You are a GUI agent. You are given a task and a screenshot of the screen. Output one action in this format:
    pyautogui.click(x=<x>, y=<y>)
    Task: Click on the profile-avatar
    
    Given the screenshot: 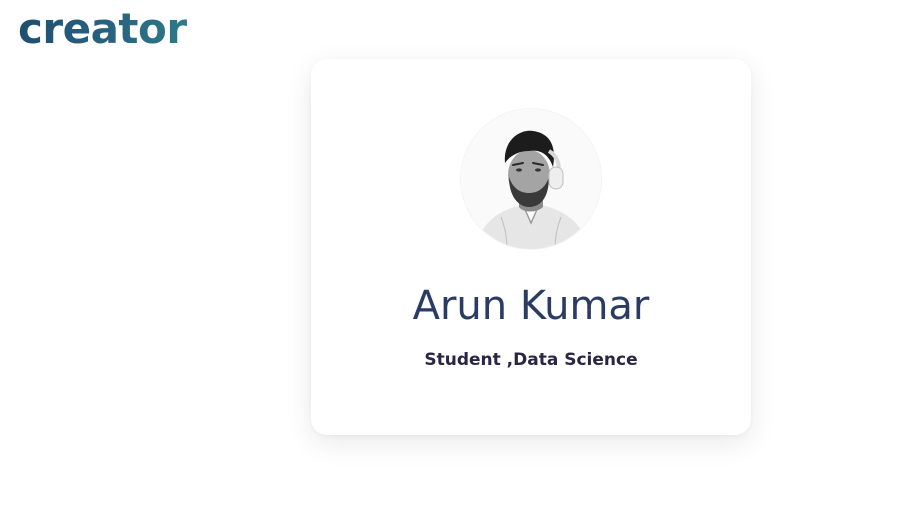 What is the action you would take?
    pyautogui.click(x=531, y=179)
    